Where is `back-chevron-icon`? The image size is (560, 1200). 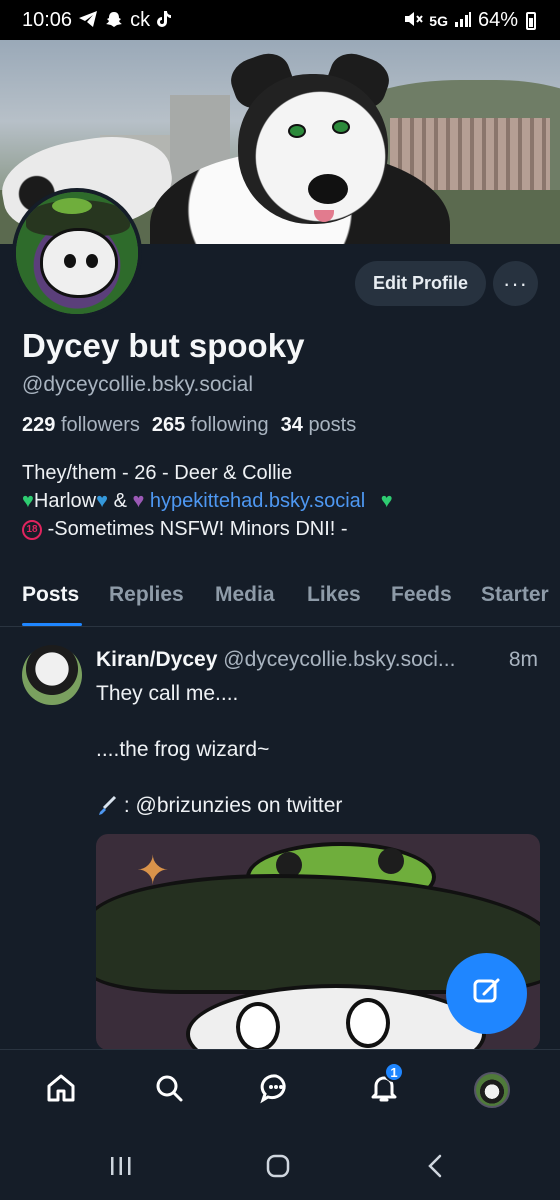 back-chevron-icon is located at coordinates (435, 1168).